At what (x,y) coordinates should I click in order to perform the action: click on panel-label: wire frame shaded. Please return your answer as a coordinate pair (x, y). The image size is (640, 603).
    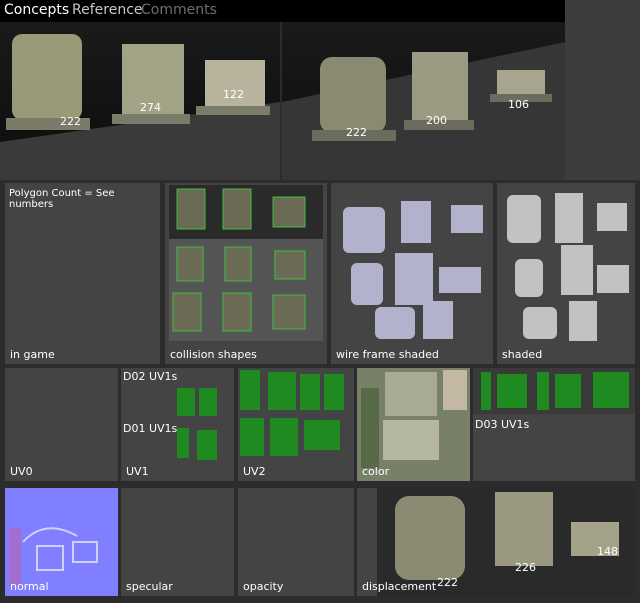
    Looking at the image, I should click on (387, 354).